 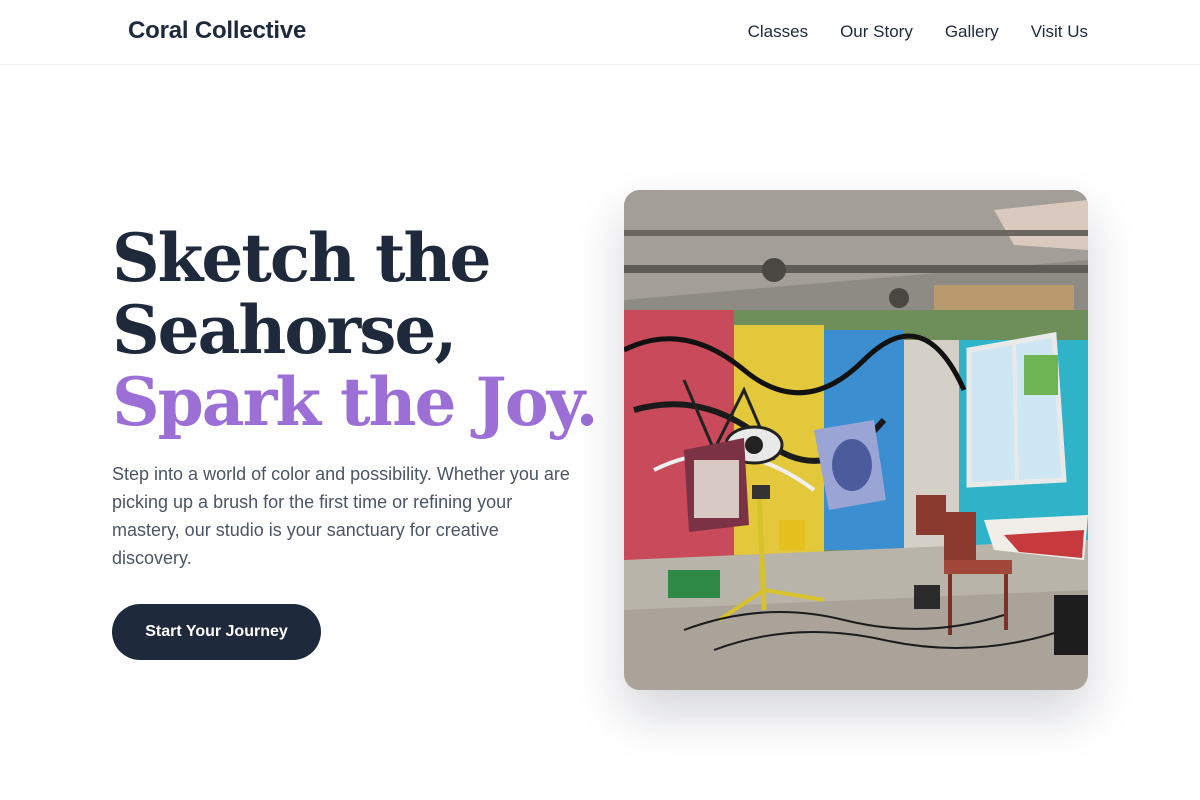 What do you see at coordinates (972, 32) in the screenshot?
I see `nav-link-gallery: Gallery` at bounding box center [972, 32].